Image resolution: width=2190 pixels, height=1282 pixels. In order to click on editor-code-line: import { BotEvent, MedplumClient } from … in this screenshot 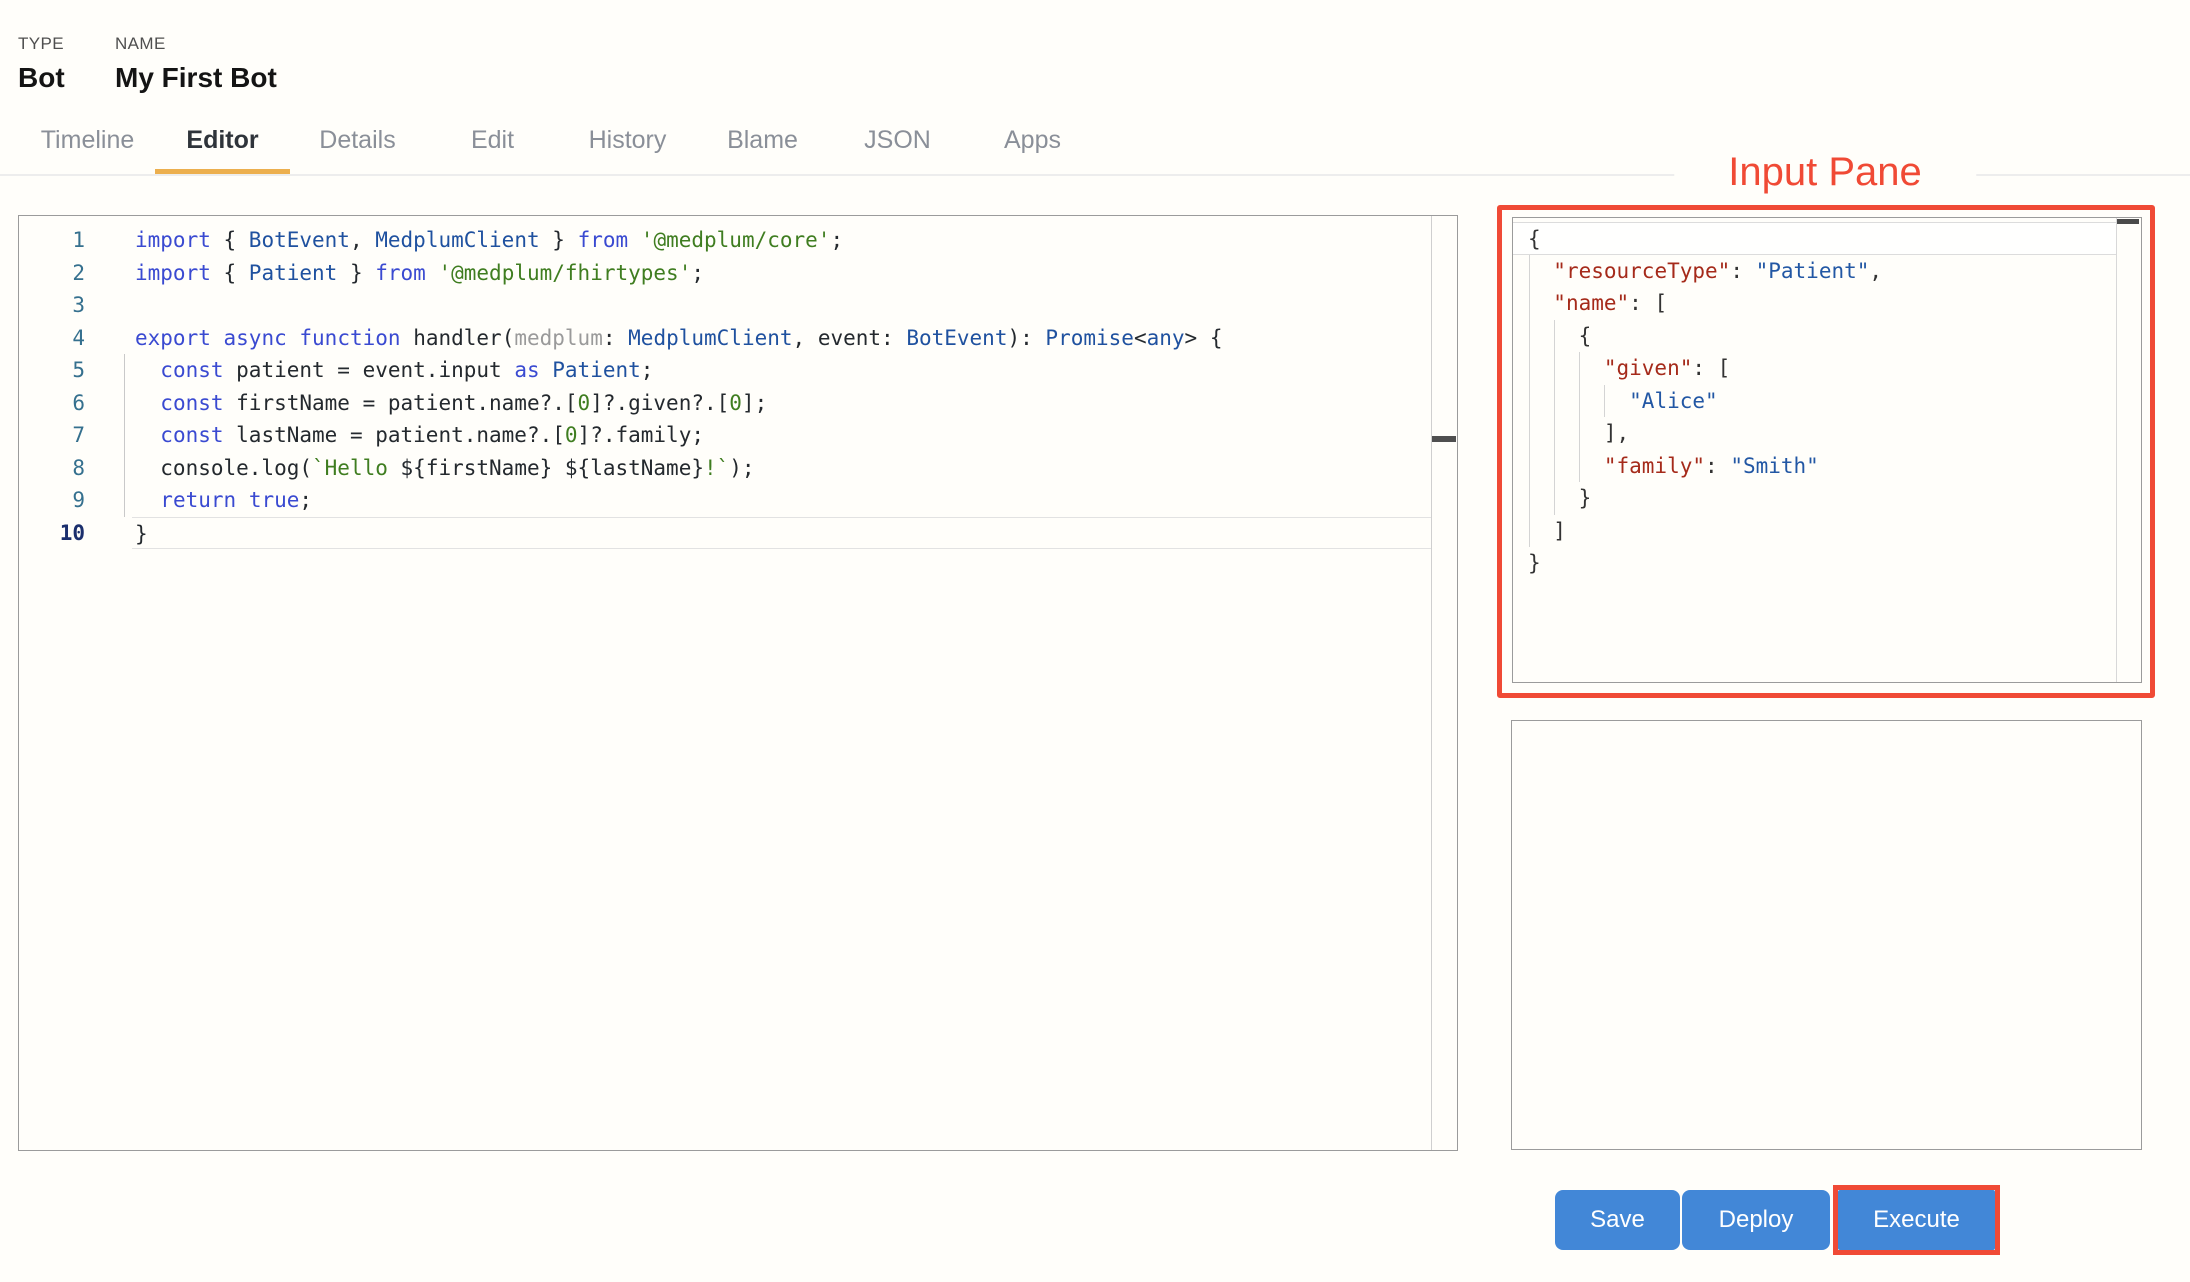, I will do `click(782, 240)`.